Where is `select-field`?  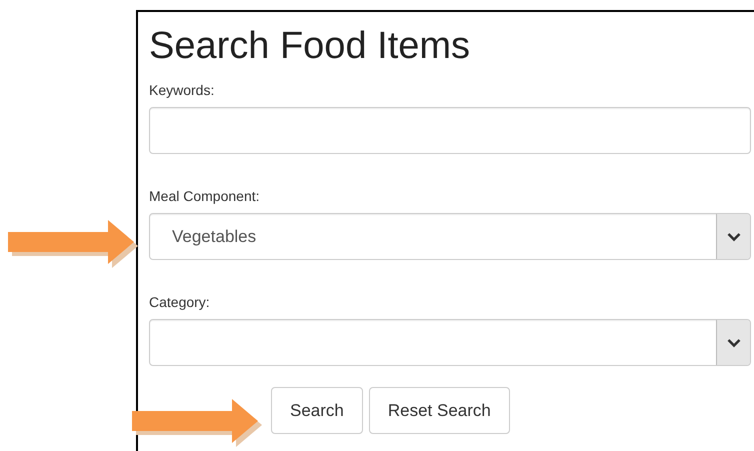 select-field is located at coordinates (450, 342).